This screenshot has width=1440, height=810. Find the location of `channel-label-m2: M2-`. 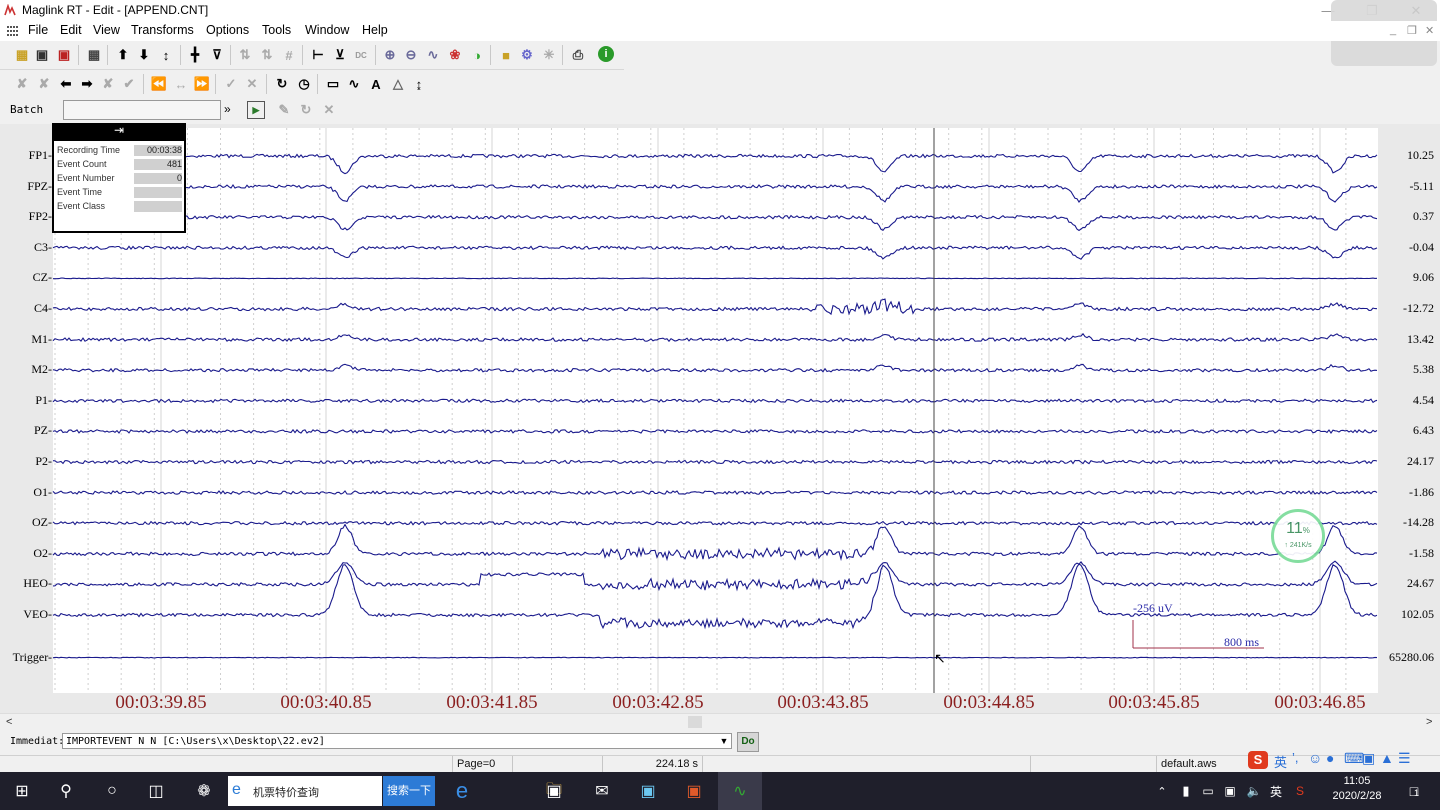

channel-label-m2: M2- is located at coordinates (26, 369).